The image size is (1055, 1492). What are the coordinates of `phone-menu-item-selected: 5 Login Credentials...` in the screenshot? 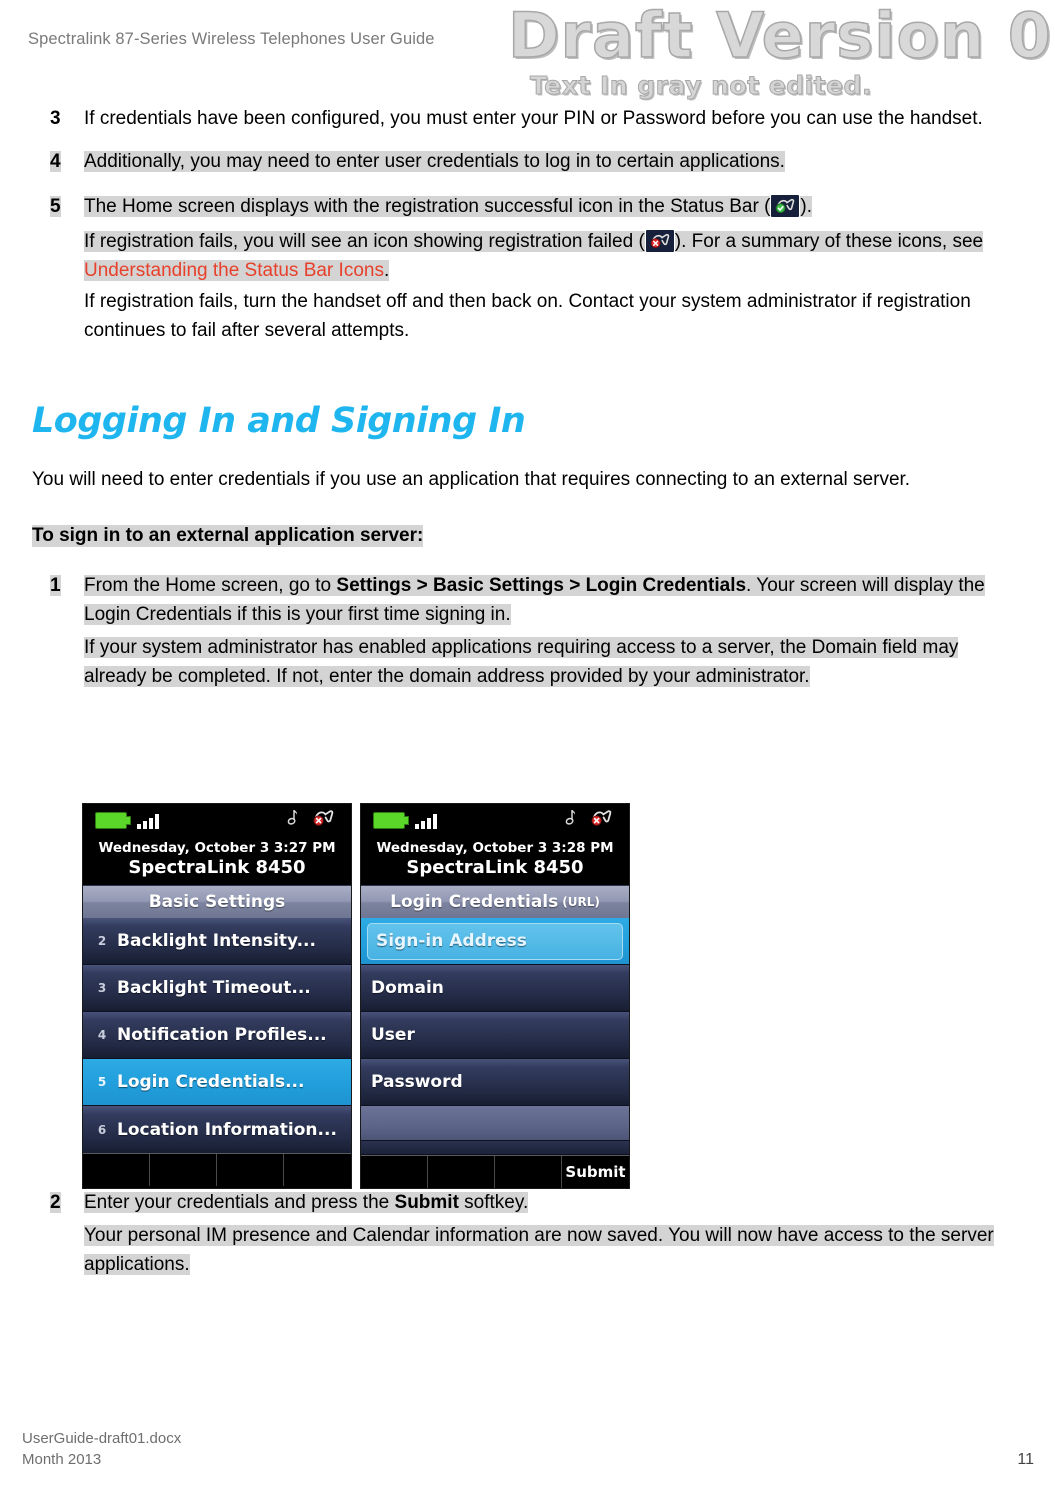 It's located at (217, 1082).